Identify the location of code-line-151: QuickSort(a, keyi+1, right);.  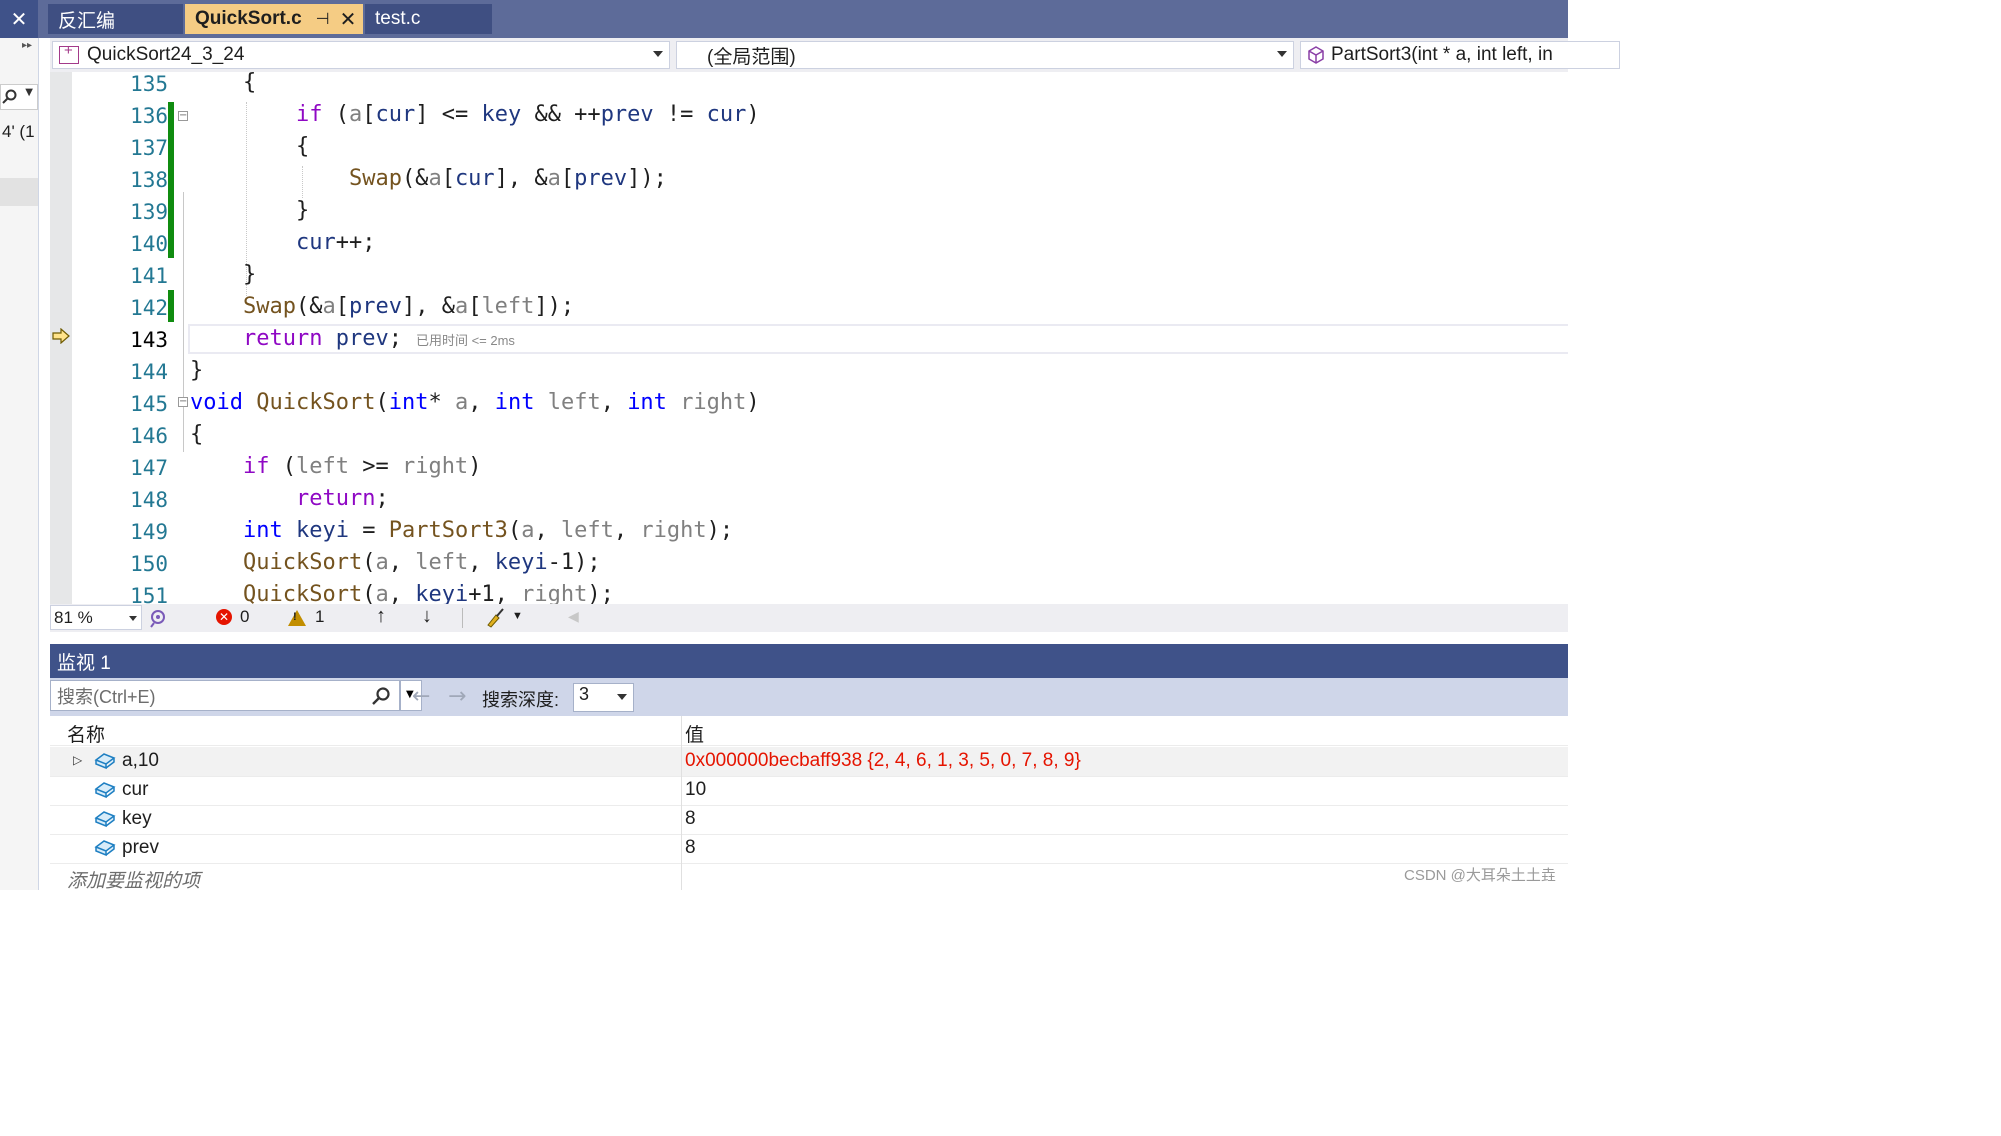
(428, 593).